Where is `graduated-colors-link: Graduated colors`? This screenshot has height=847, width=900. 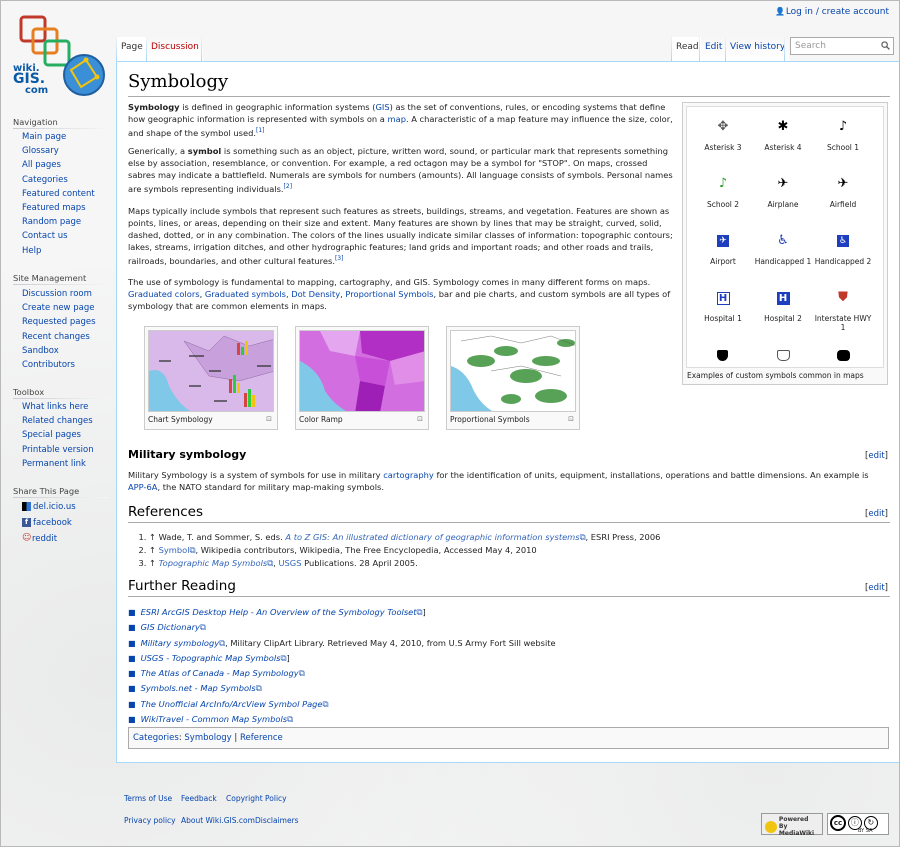
graduated-colors-link: Graduated colors is located at coordinates (164, 294).